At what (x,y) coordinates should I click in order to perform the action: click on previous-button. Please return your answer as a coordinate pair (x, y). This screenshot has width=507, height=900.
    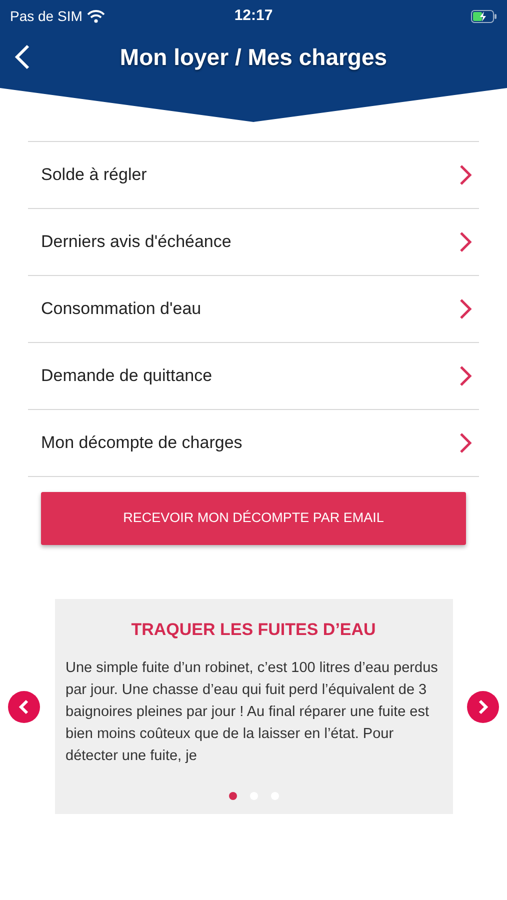
    Looking at the image, I should click on (24, 706).